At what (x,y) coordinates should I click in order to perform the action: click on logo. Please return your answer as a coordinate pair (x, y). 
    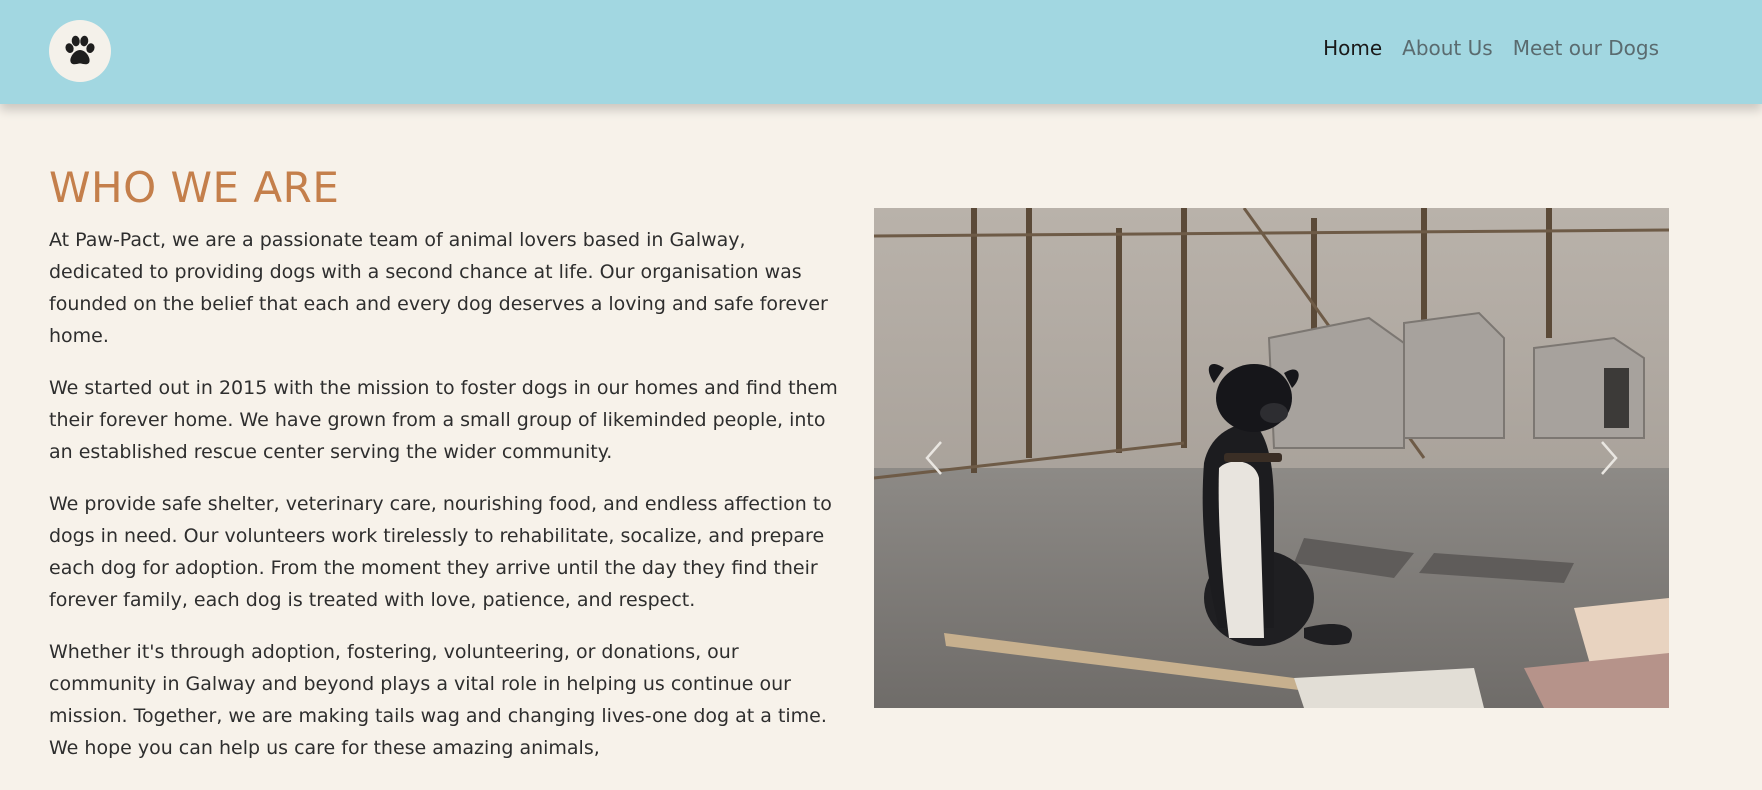
    Looking at the image, I should click on (80, 51).